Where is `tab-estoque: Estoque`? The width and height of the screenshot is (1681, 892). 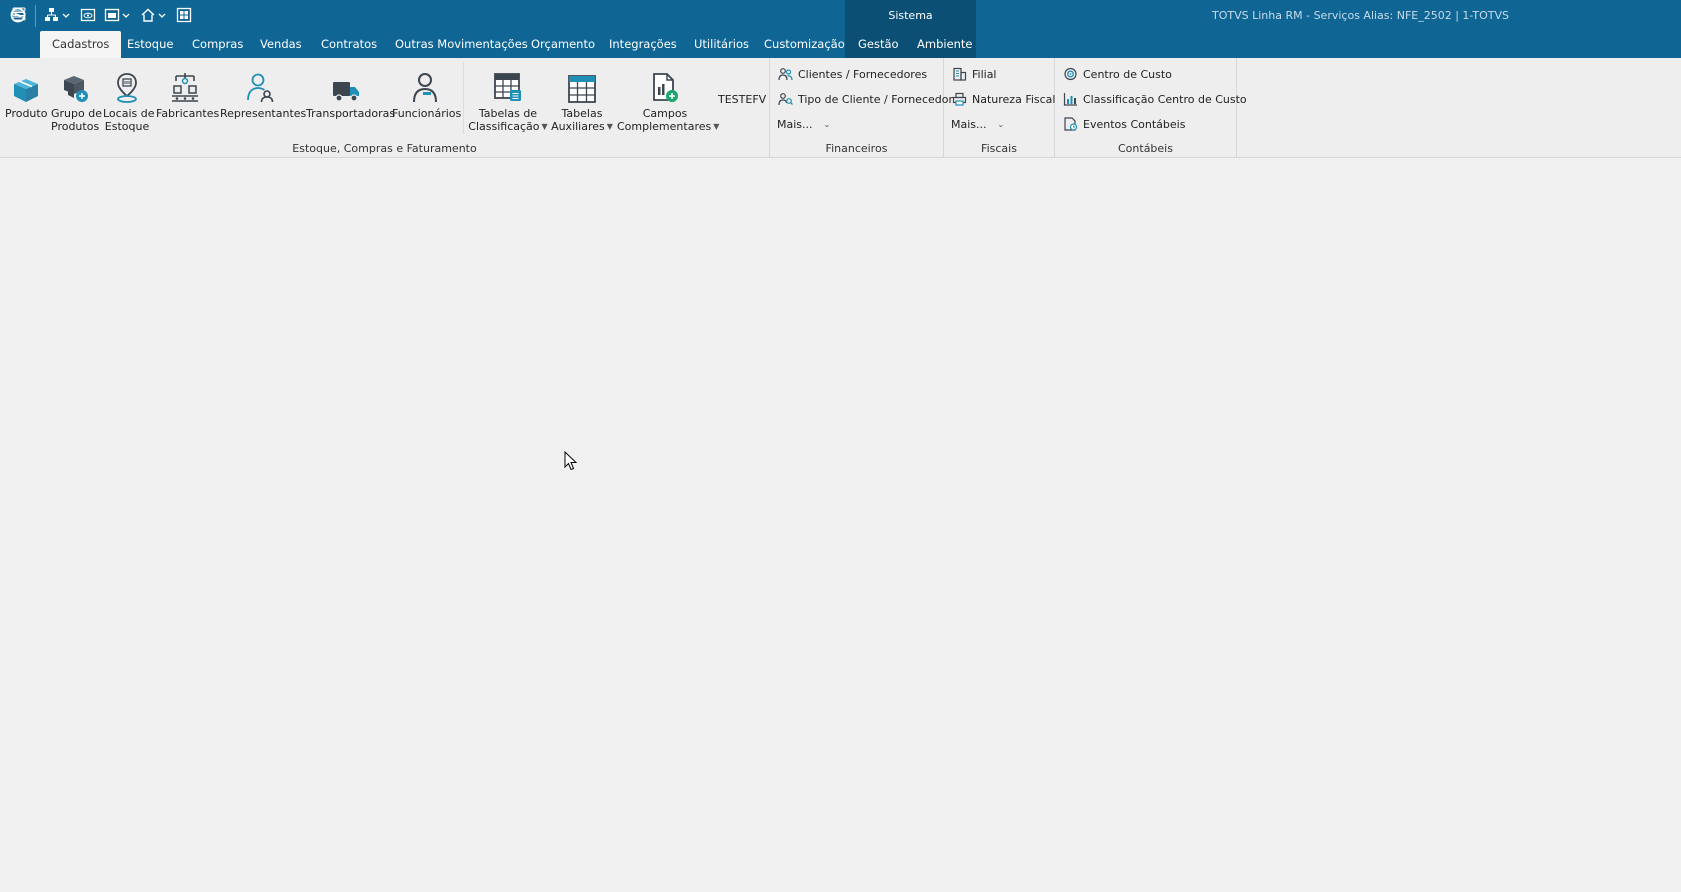 tab-estoque: Estoque is located at coordinates (150, 44).